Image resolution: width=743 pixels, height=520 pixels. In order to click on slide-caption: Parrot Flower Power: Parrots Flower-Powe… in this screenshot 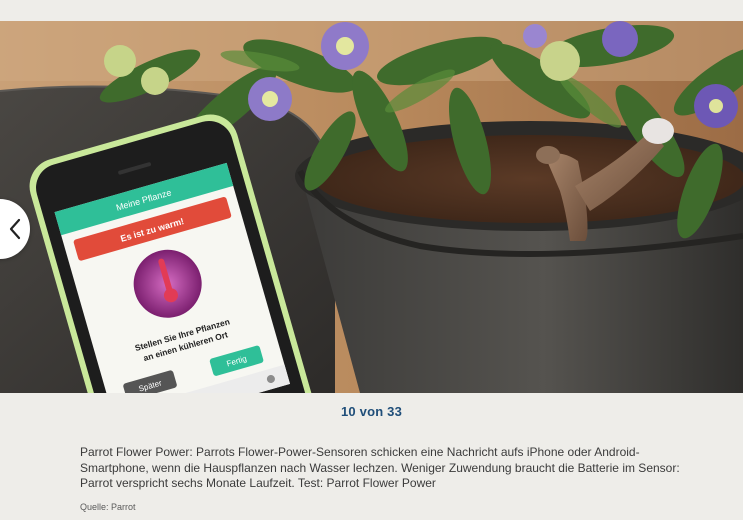, I will do `click(380, 467)`.